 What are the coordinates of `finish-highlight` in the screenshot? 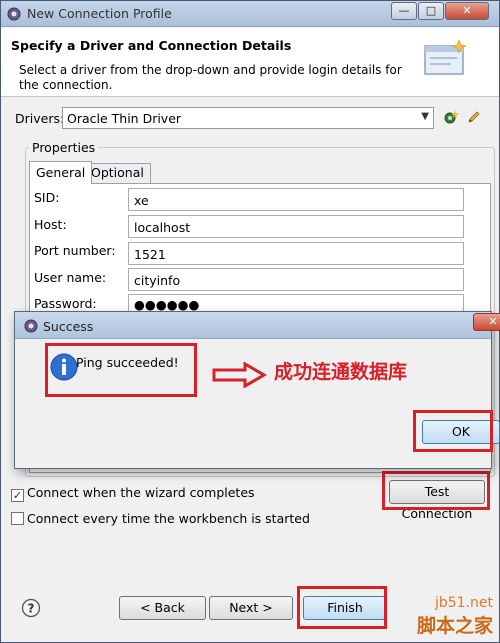 It's located at (342, 607).